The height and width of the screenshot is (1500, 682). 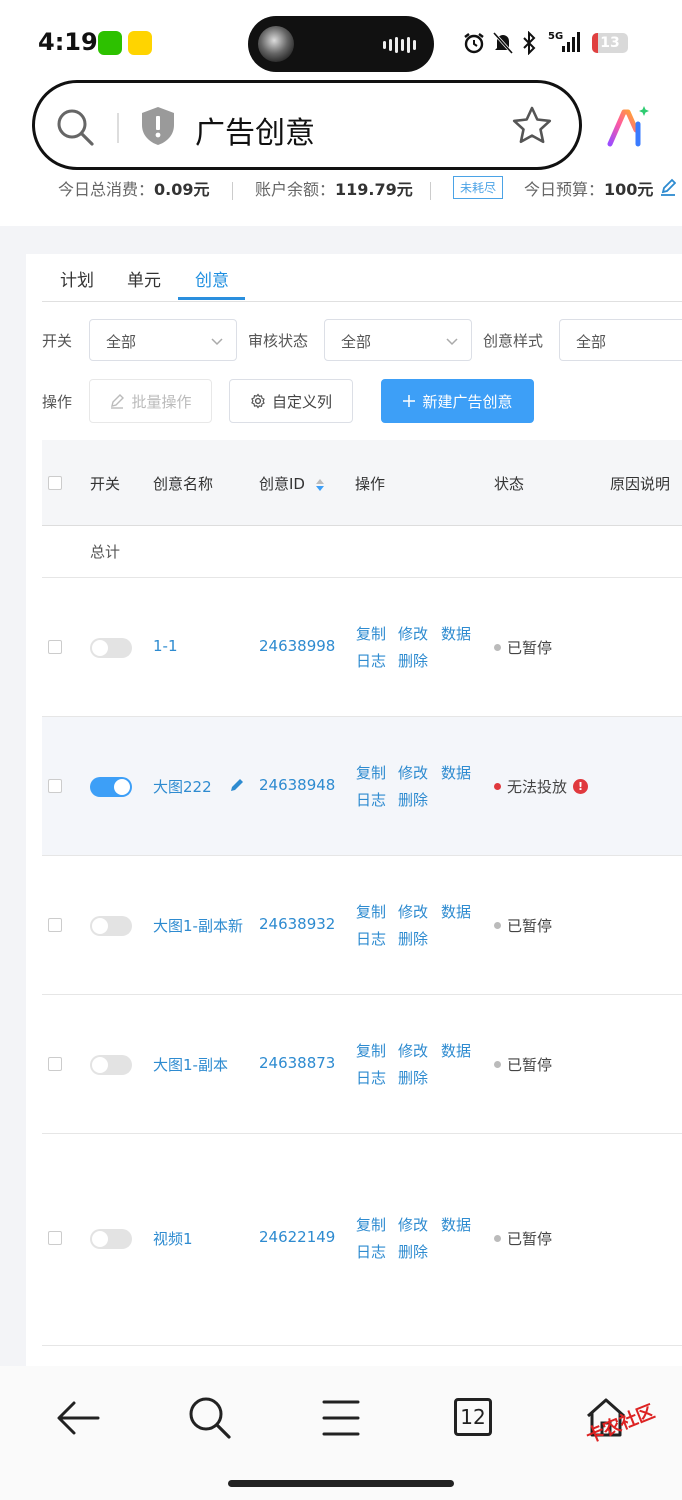 I want to click on star-icon, so click(x=532, y=126).